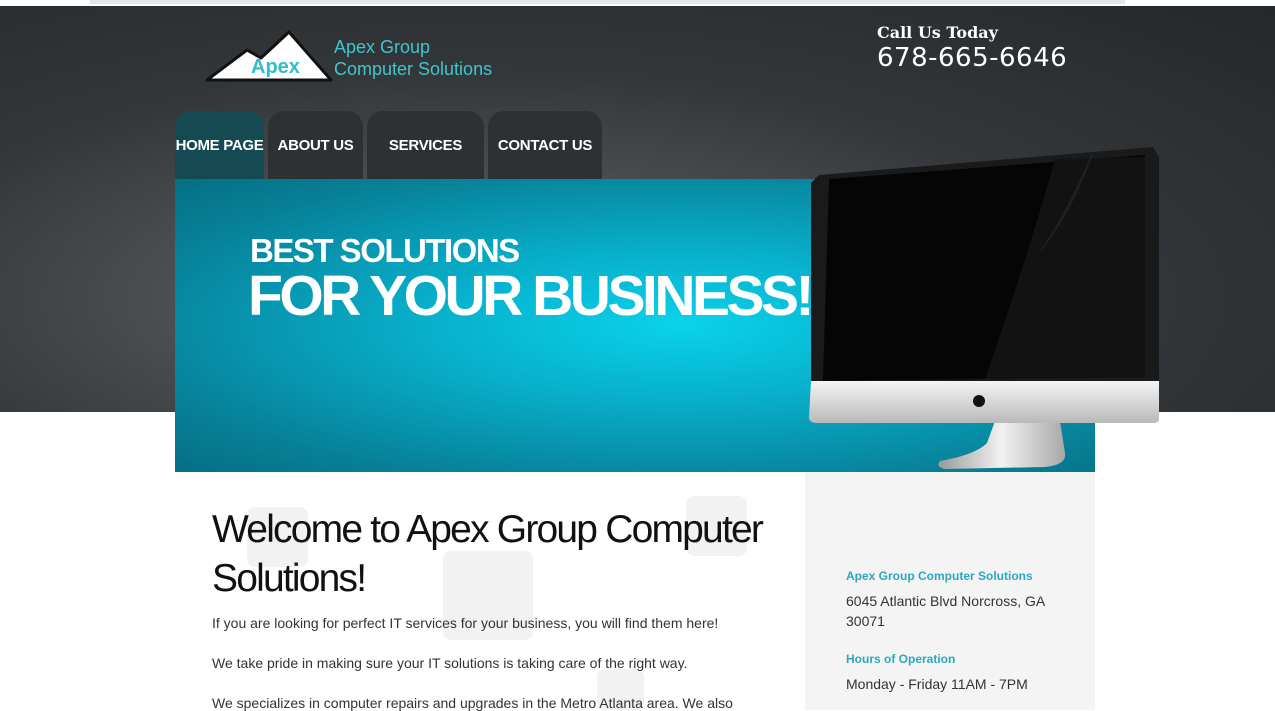 The width and height of the screenshot is (1275, 711). What do you see at coordinates (545, 145) in the screenshot?
I see `nav-contact-us: CONTACT US` at bounding box center [545, 145].